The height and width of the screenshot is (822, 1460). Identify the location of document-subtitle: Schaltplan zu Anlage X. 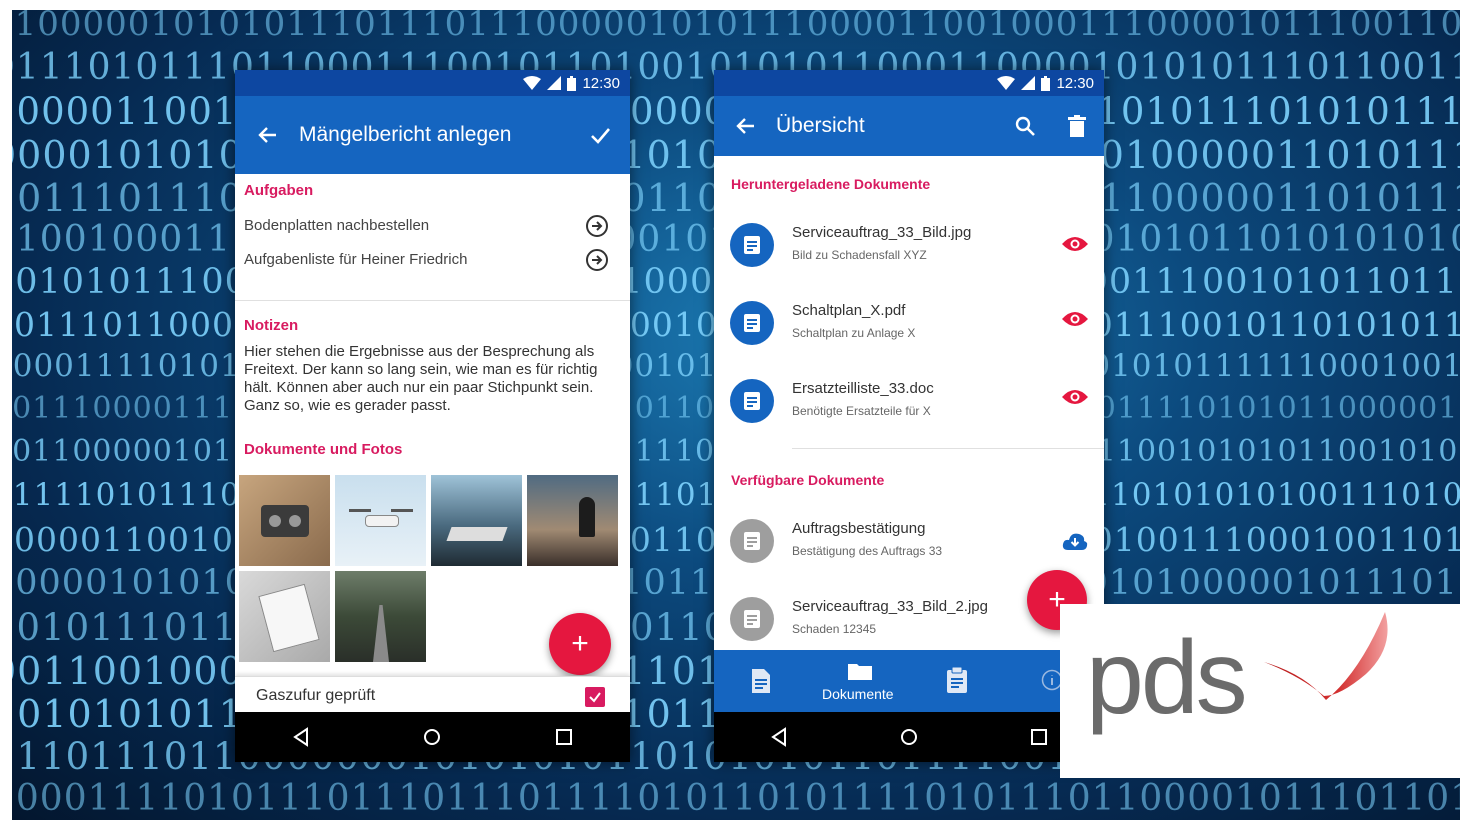
(854, 333).